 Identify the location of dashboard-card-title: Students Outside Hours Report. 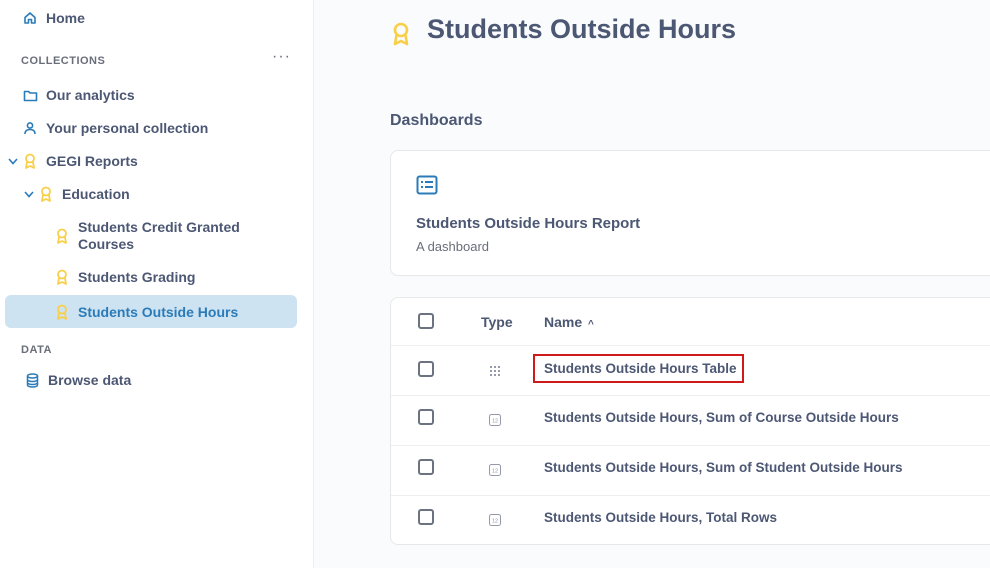
(528, 223).